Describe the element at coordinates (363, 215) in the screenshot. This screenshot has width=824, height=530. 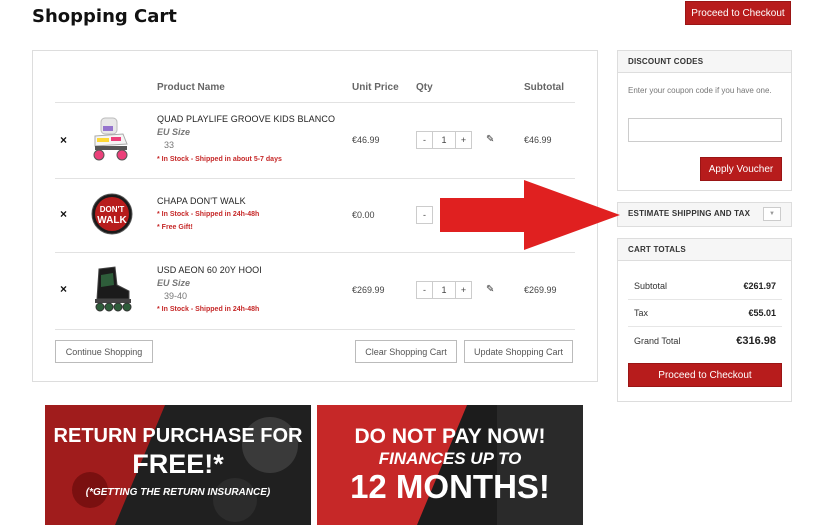
I see `unit-price: €0.00` at that location.